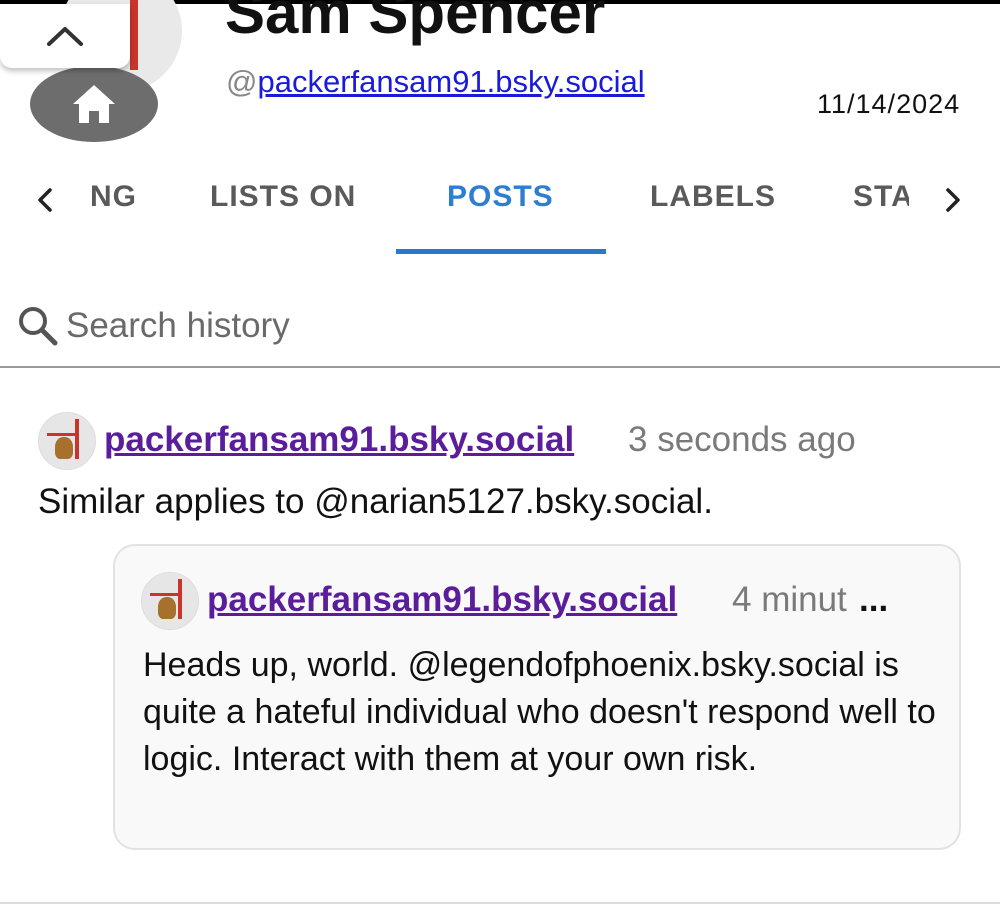 The width and height of the screenshot is (1000, 905). I want to click on search-icon, so click(38, 326).